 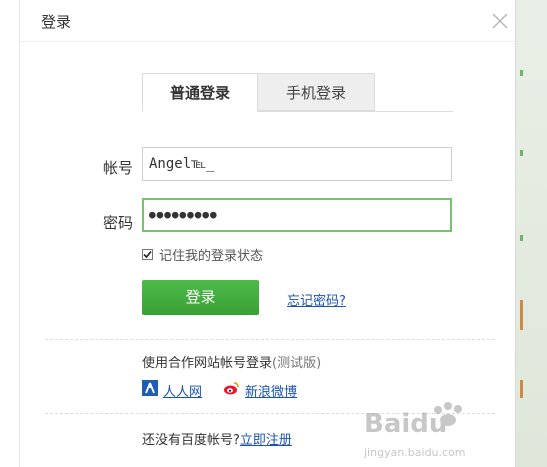 What do you see at coordinates (500, 21) in the screenshot?
I see `close-icon` at bounding box center [500, 21].